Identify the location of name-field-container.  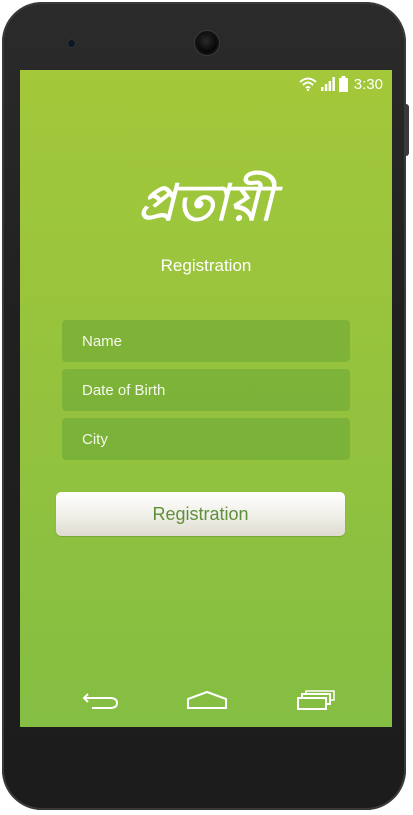
(206, 341).